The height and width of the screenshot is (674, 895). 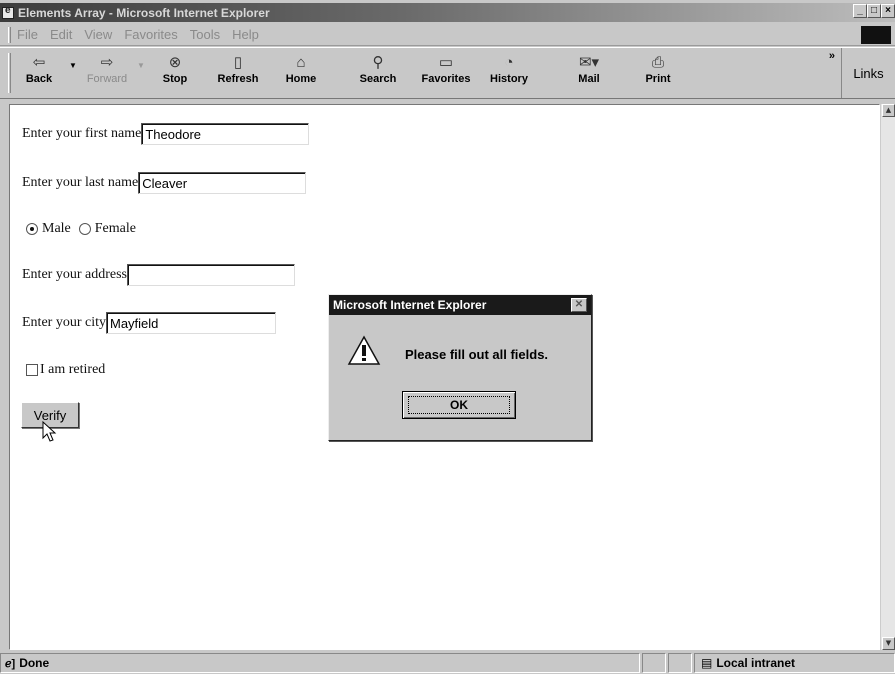 What do you see at coordinates (84, 229) in the screenshot?
I see `female-radio` at bounding box center [84, 229].